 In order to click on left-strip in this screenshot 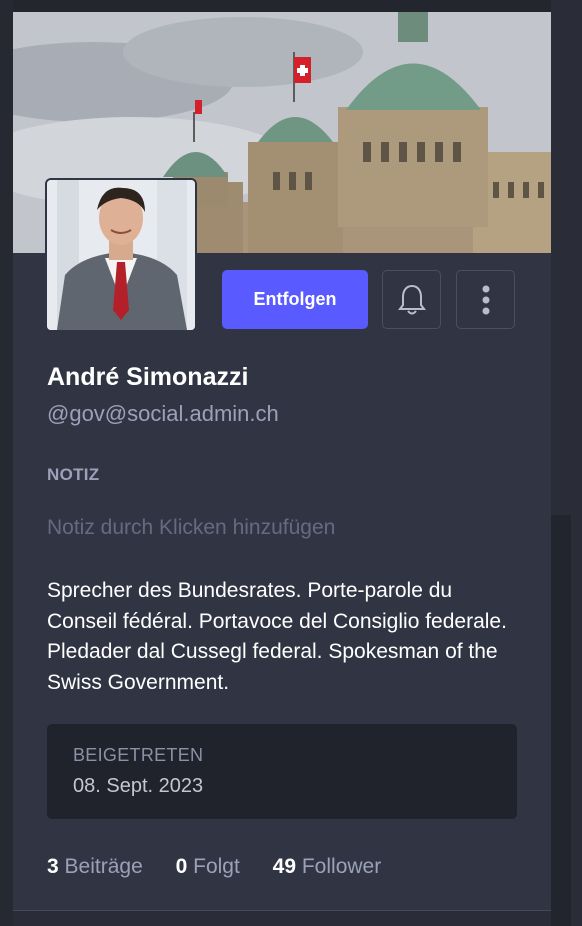, I will do `click(6, 463)`.